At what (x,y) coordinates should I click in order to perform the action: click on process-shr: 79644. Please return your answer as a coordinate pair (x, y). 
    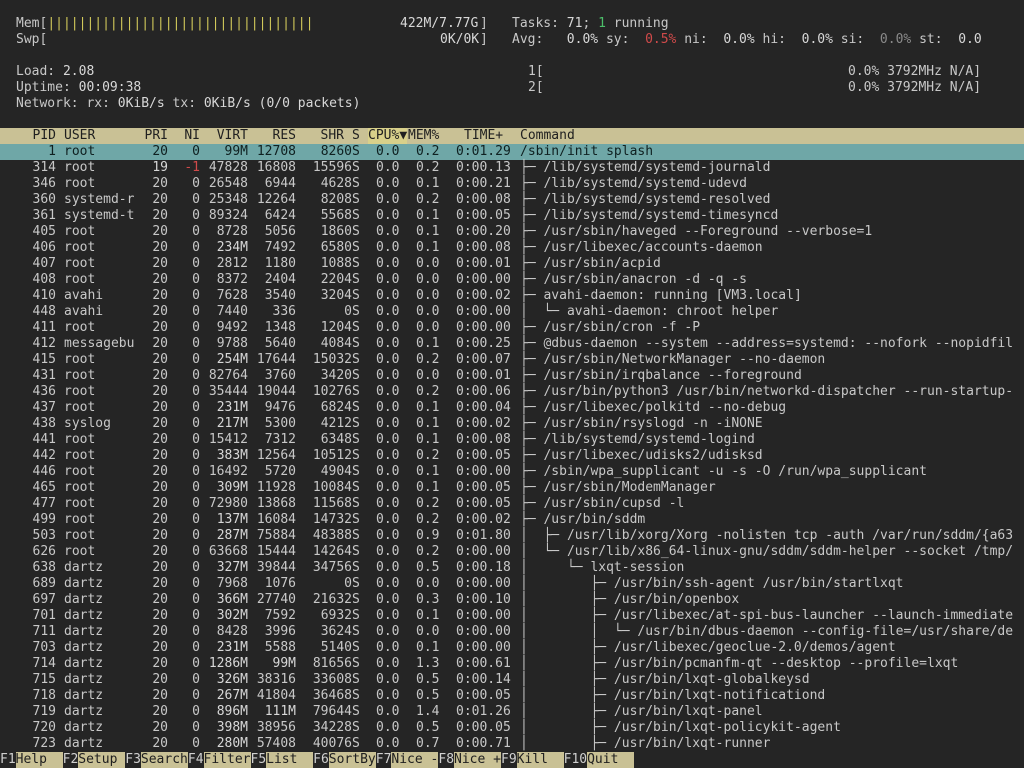
    Looking at the image, I should click on (332, 711).